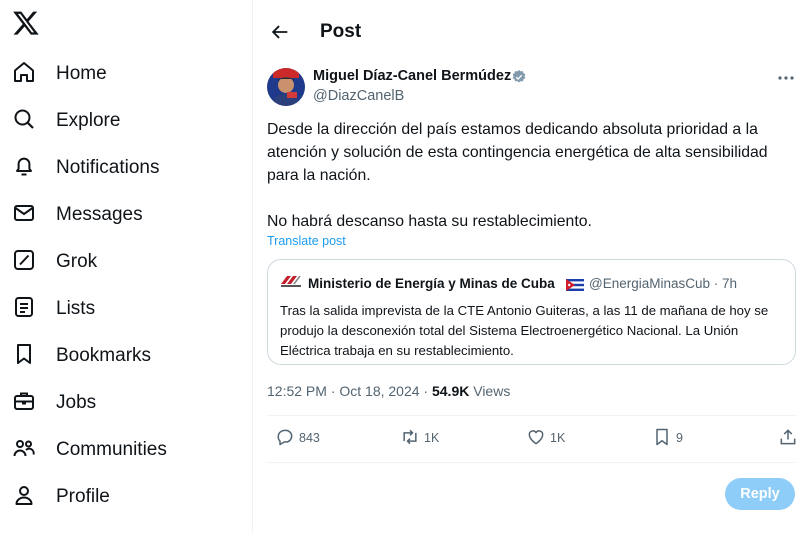 This screenshot has width=800, height=533. I want to click on post-metadata: 12:52 PM · Oct 18, 2024 · 54.9K Views, so click(388, 391).